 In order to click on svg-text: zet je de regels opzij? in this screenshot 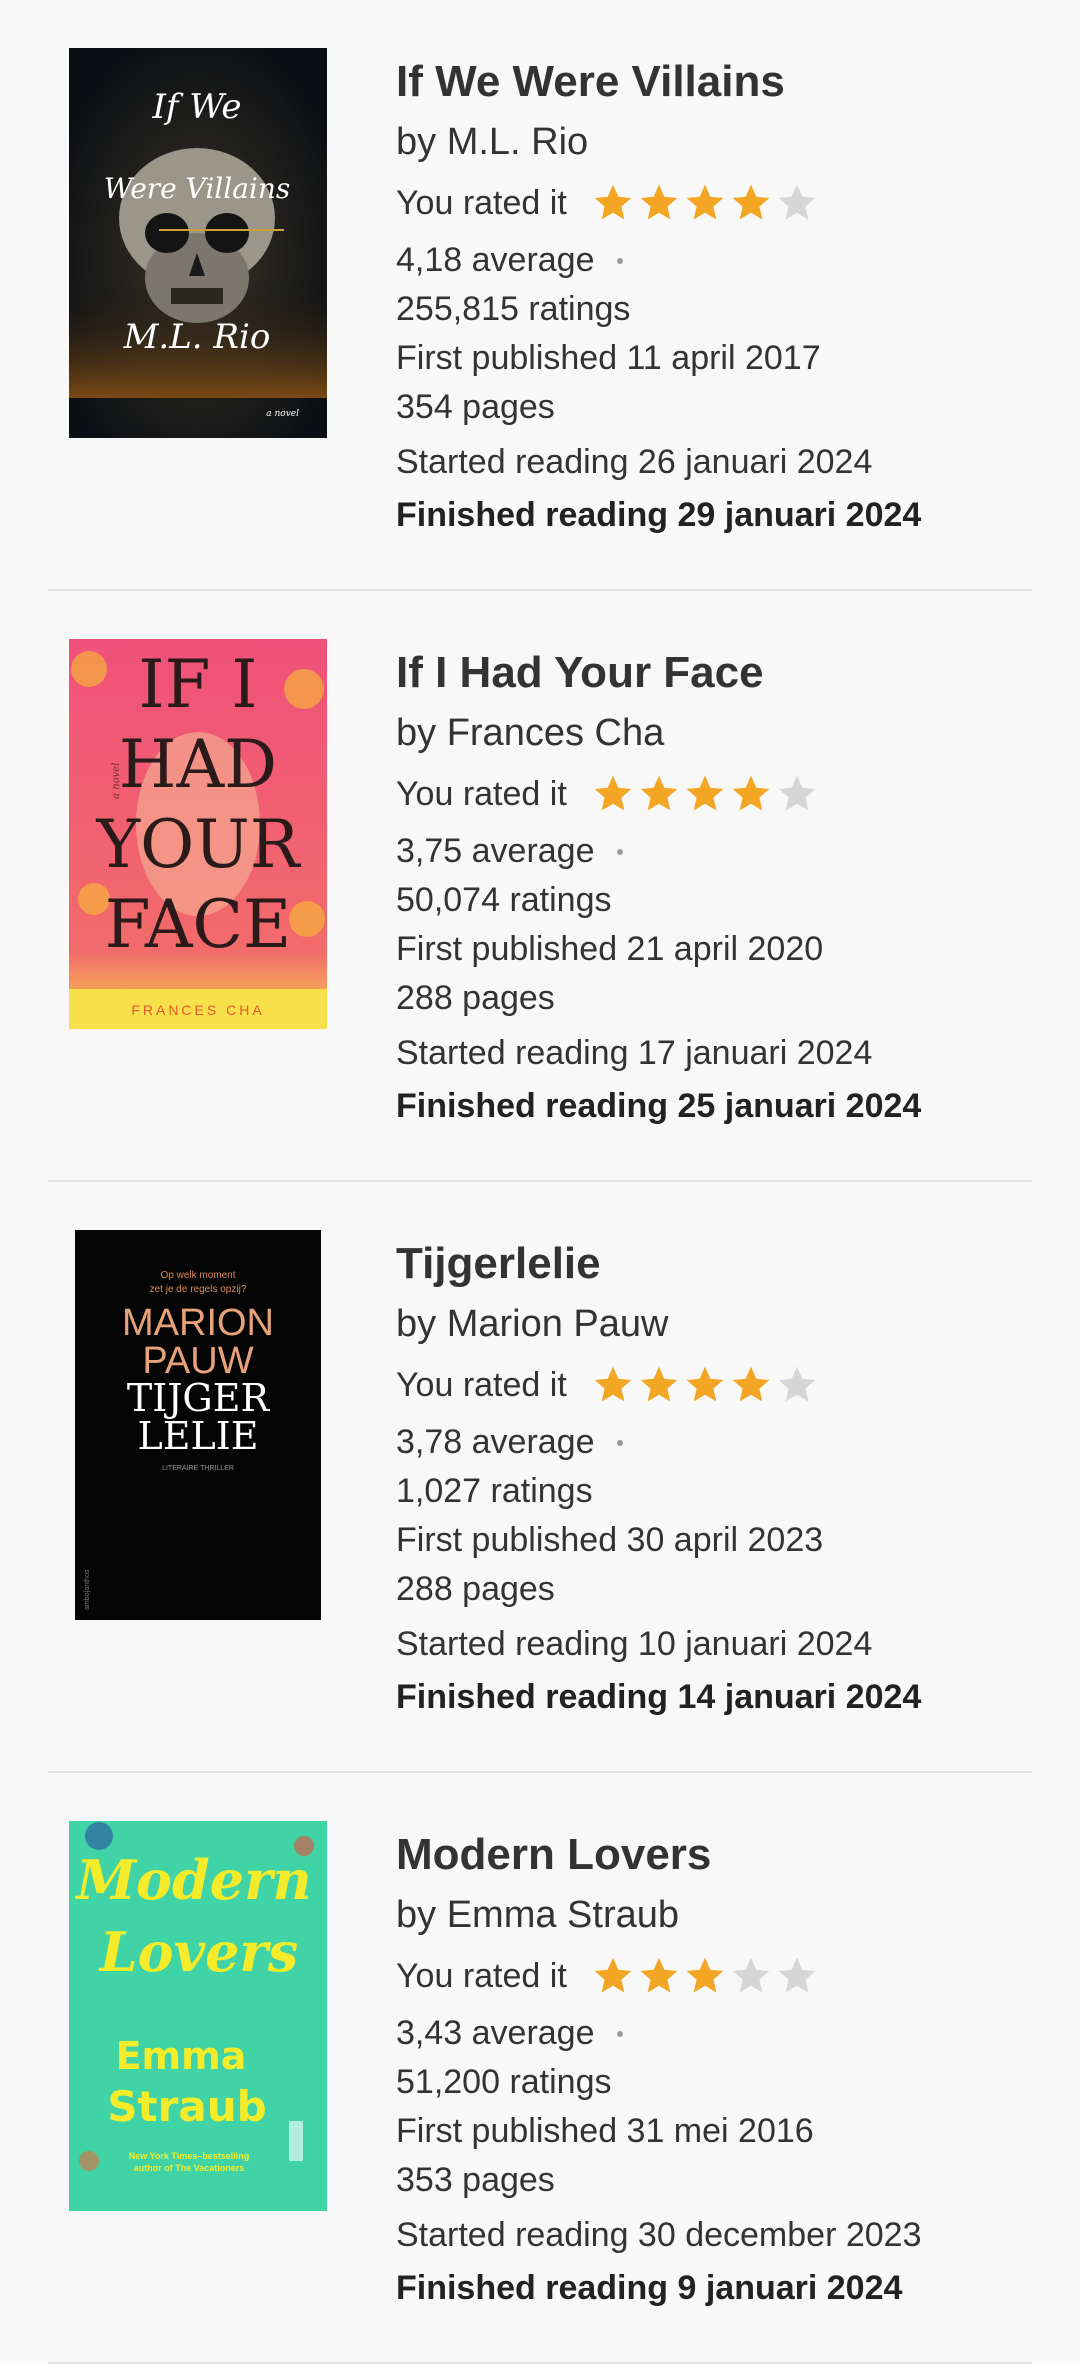, I will do `click(198, 1289)`.